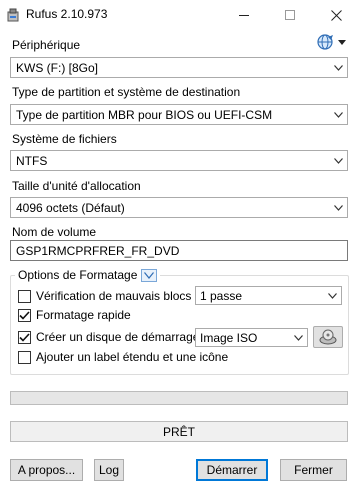 Image resolution: width=361 pixels, height=494 pixels. I want to click on quick-format-label: Formatage rapide, so click(83, 315).